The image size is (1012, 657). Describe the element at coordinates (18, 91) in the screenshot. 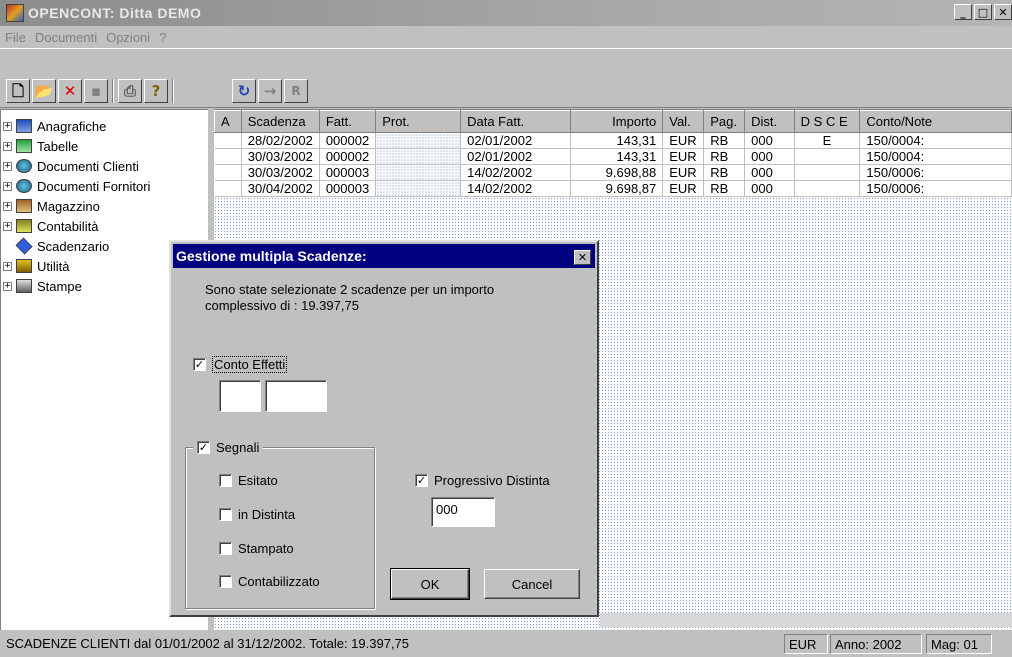

I see `new-document-button: 🗋` at that location.